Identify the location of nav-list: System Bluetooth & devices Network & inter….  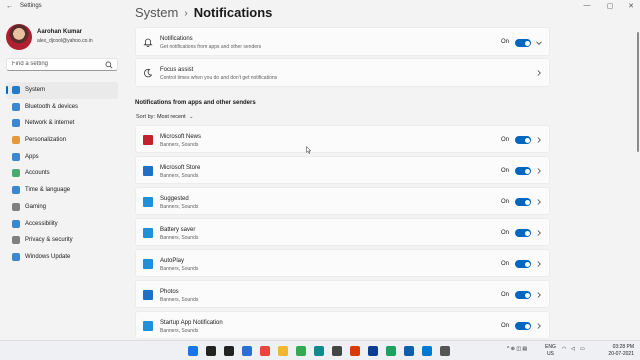
(62, 174).